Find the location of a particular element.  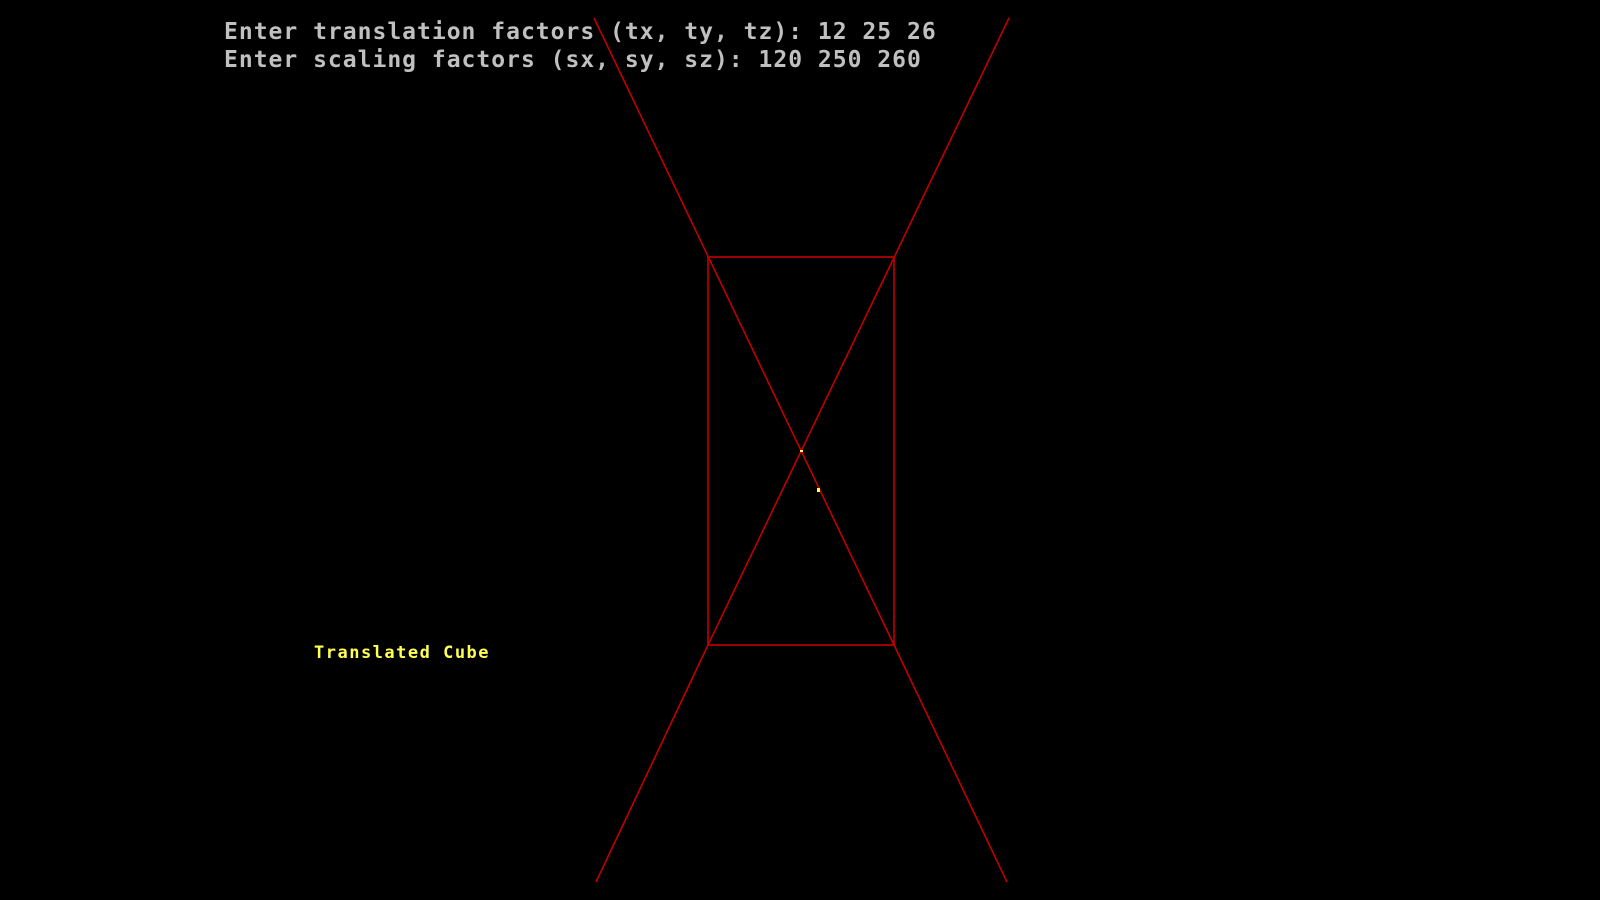

translation-input: 12 25 26 is located at coordinates (877, 32).